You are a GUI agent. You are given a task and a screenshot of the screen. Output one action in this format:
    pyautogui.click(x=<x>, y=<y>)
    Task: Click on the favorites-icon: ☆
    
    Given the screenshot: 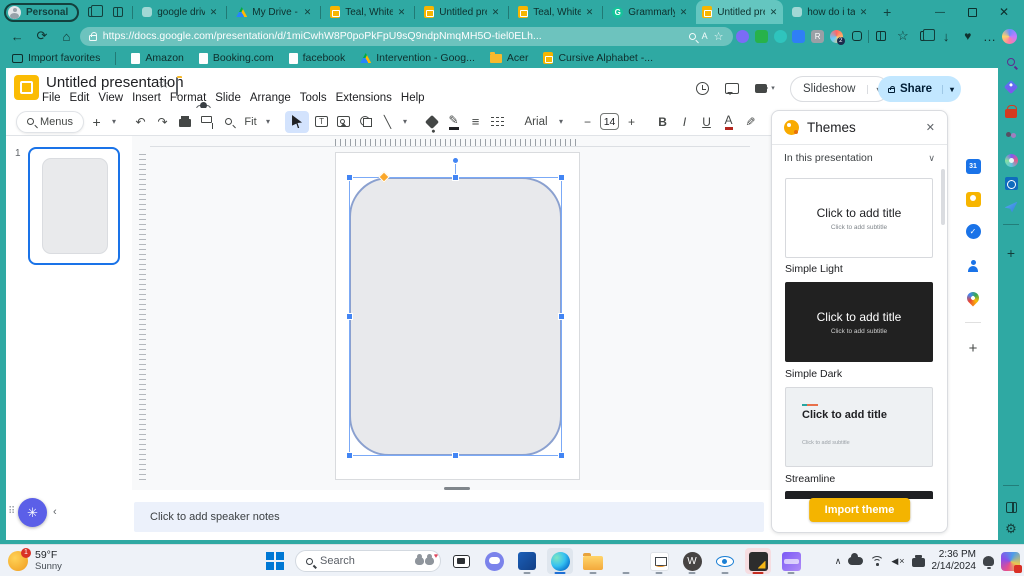 What is the action you would take?
    pyautogui.click(x=903, y=36)
    